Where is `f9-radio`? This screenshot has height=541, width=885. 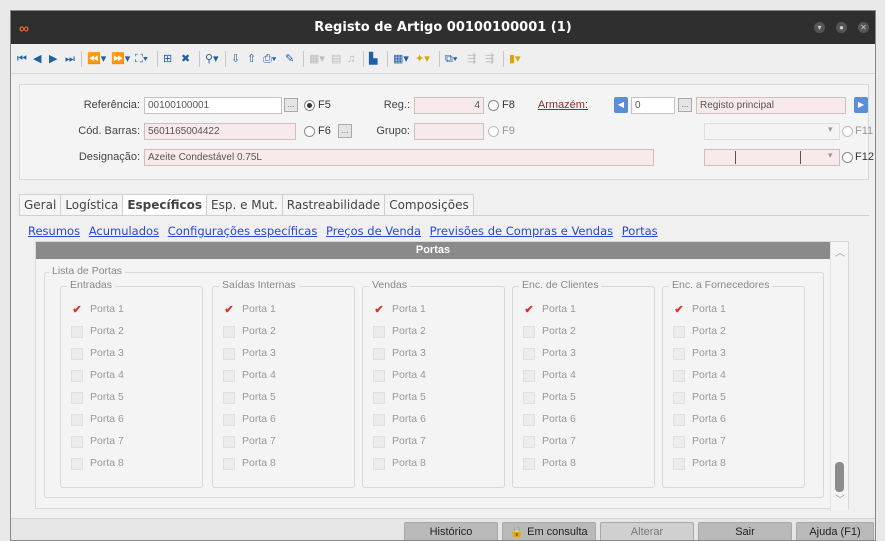
f9-radio is located at coordinates (493, 131).